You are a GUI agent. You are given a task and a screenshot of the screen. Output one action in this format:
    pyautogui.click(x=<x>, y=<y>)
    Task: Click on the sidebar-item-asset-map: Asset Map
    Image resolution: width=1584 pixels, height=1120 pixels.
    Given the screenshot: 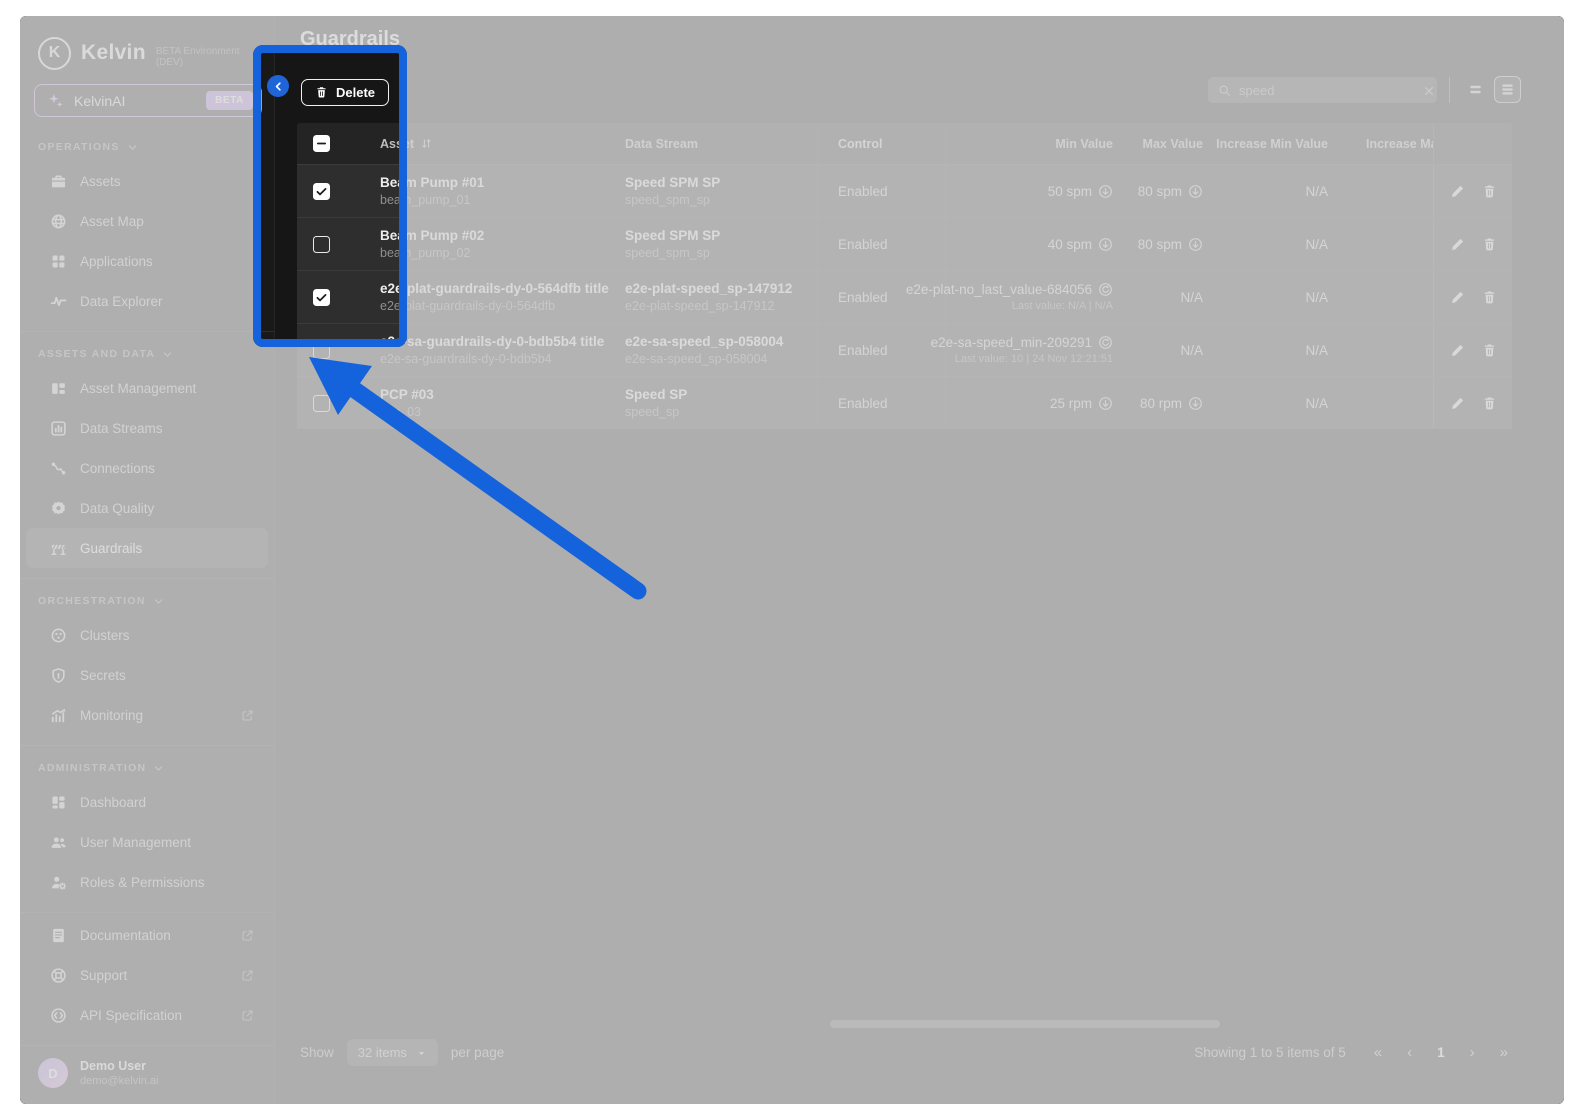 What is the action you would take?
    pyautogui.click(x=147, y=221)
    